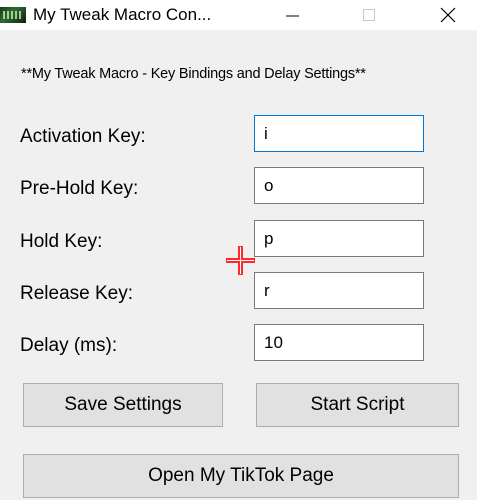  I want to click on maximize-icon, so click(369, 15).